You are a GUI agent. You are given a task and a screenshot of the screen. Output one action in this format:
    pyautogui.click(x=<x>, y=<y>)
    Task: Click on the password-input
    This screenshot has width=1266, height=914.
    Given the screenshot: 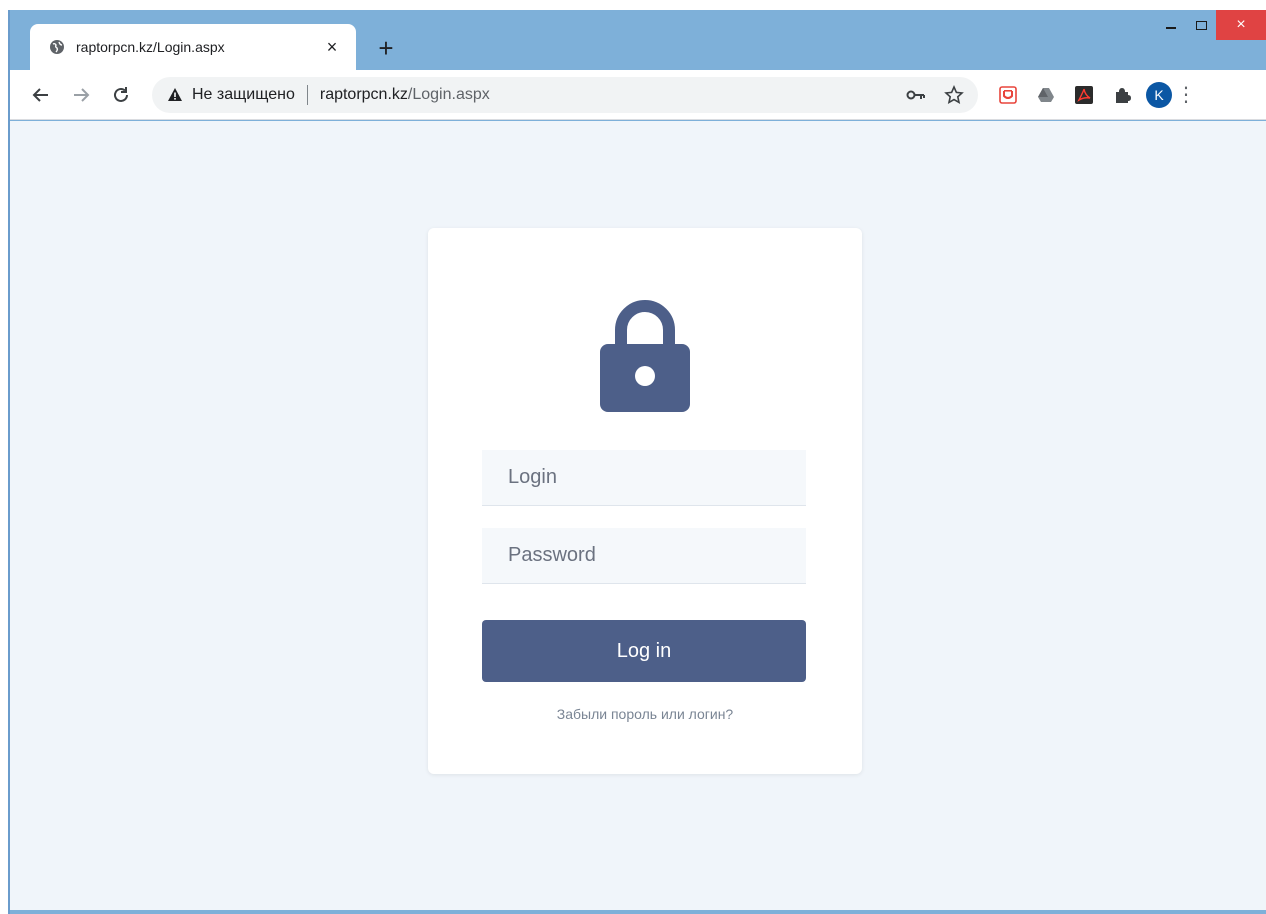 What is the action you would take?
    pyautogui.click(x=644, y=556)
    